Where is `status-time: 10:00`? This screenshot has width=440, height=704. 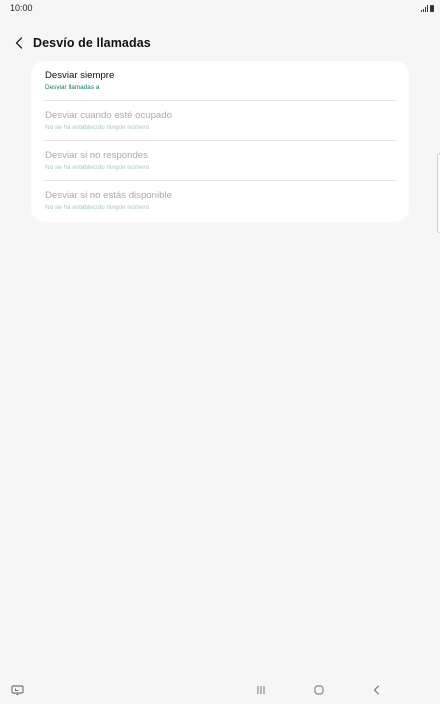
status-time: 10:00 is located at coordinates (21, 8).